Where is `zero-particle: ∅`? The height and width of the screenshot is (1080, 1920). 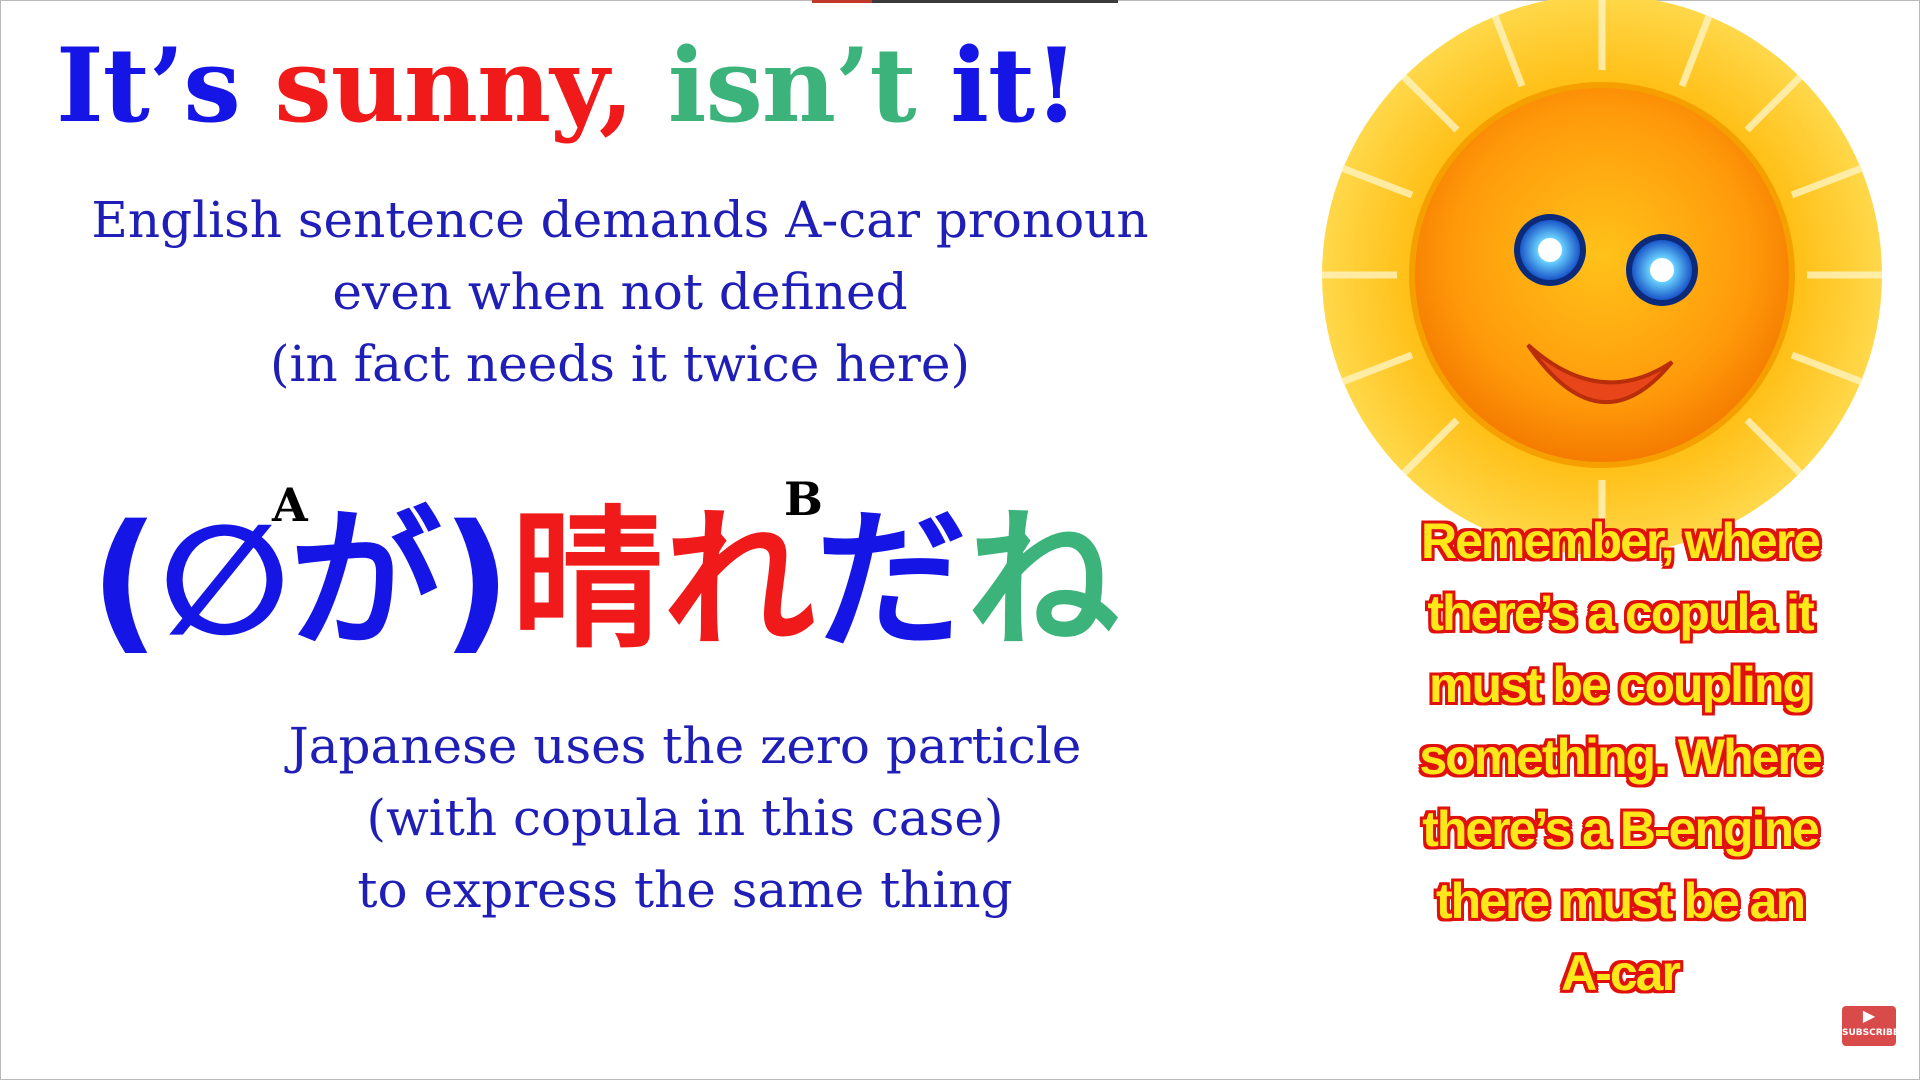
zero-particle: ∅ is located at coordinates (224, 580).